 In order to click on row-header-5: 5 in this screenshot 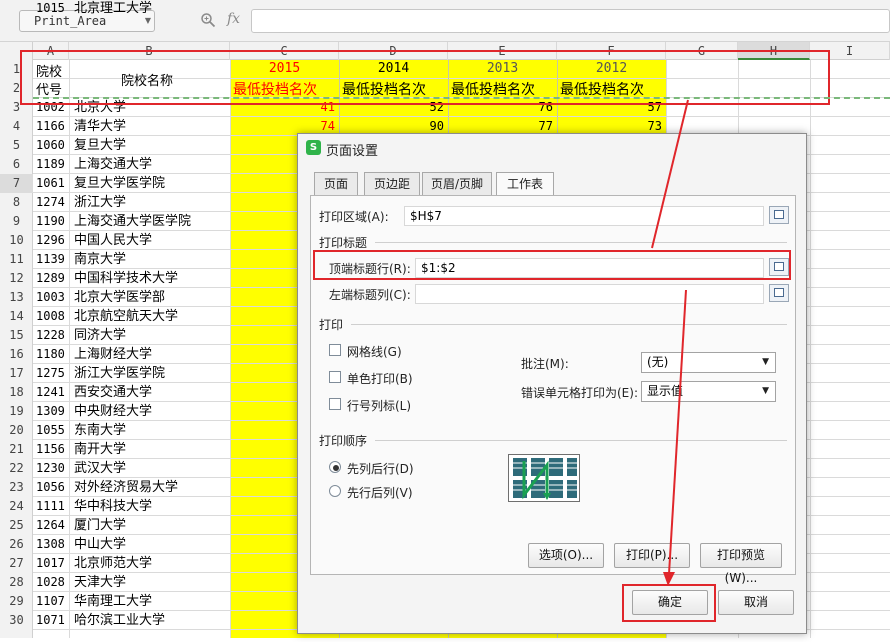, I will do `click(16, 145)`.